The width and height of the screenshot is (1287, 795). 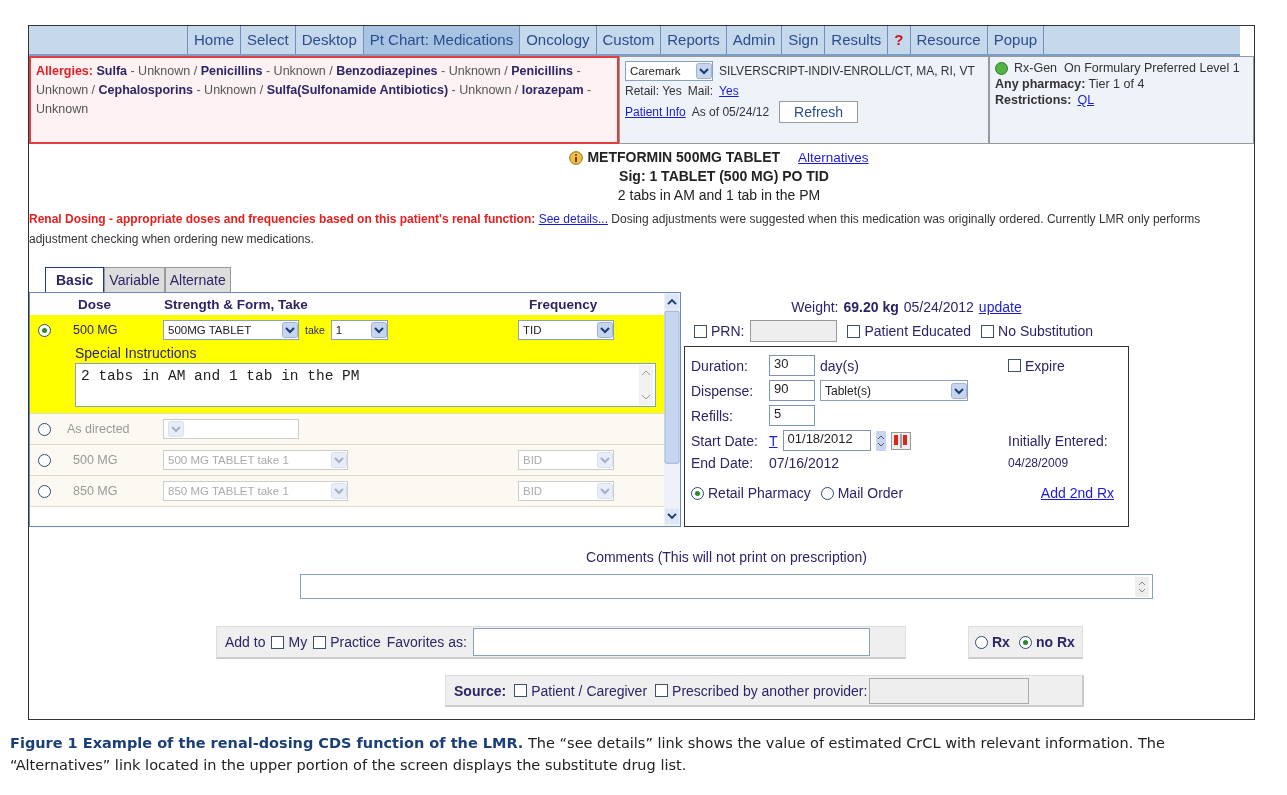 What do you see at coordinates (136, 353) in the screenshot?
I see `special-instructions-label: Special Instructions` at bounding box center [136, 353].